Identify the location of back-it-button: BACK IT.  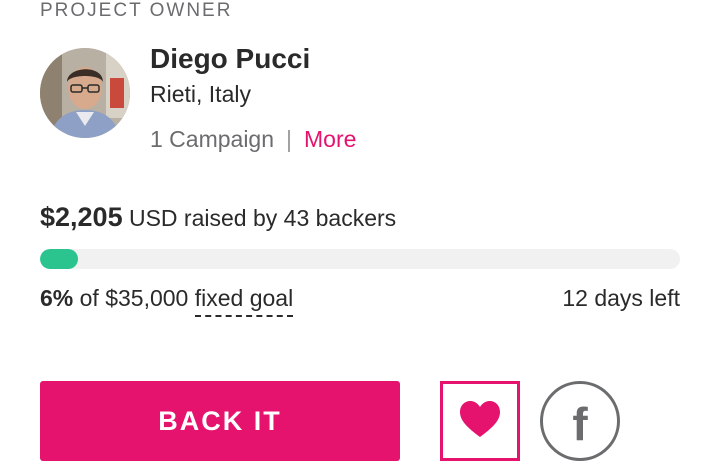
(220, 421).